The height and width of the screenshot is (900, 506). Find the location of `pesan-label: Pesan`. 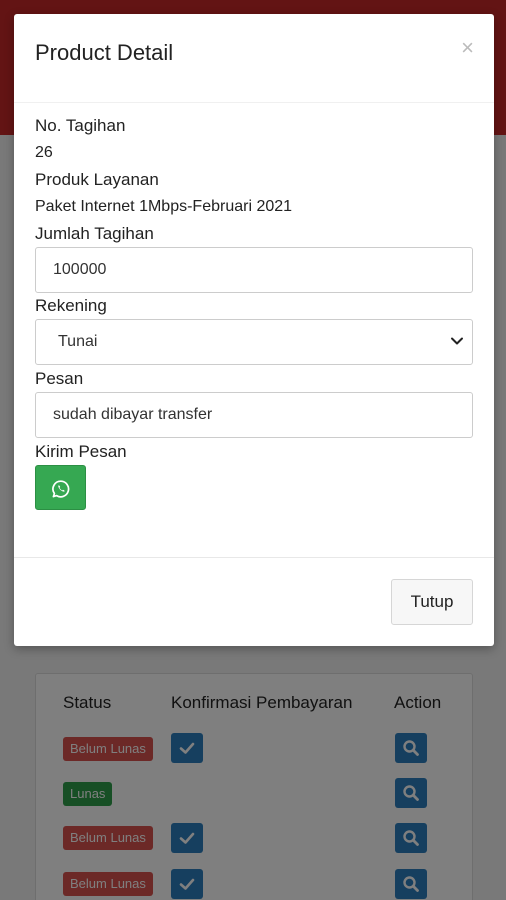

pesan-label: Pesan is located at coordinates (59, 378).